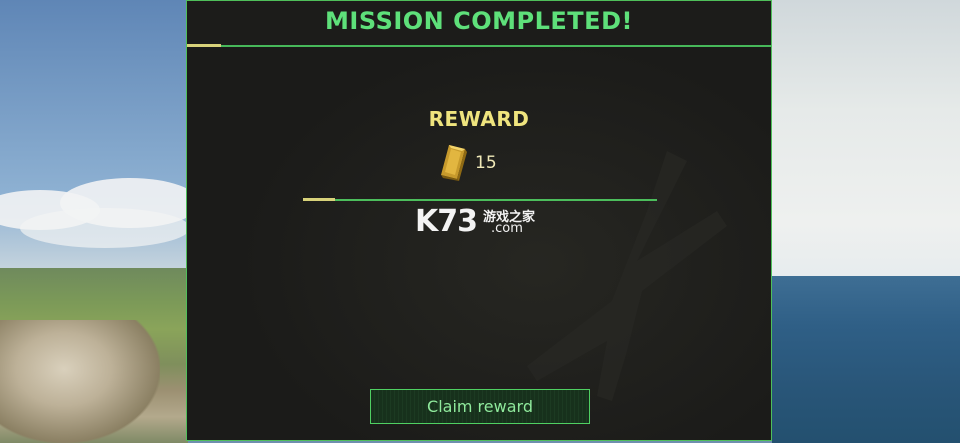 This screenshot has width=960, height=443. I want to click on title-divider, so click(479, 45).